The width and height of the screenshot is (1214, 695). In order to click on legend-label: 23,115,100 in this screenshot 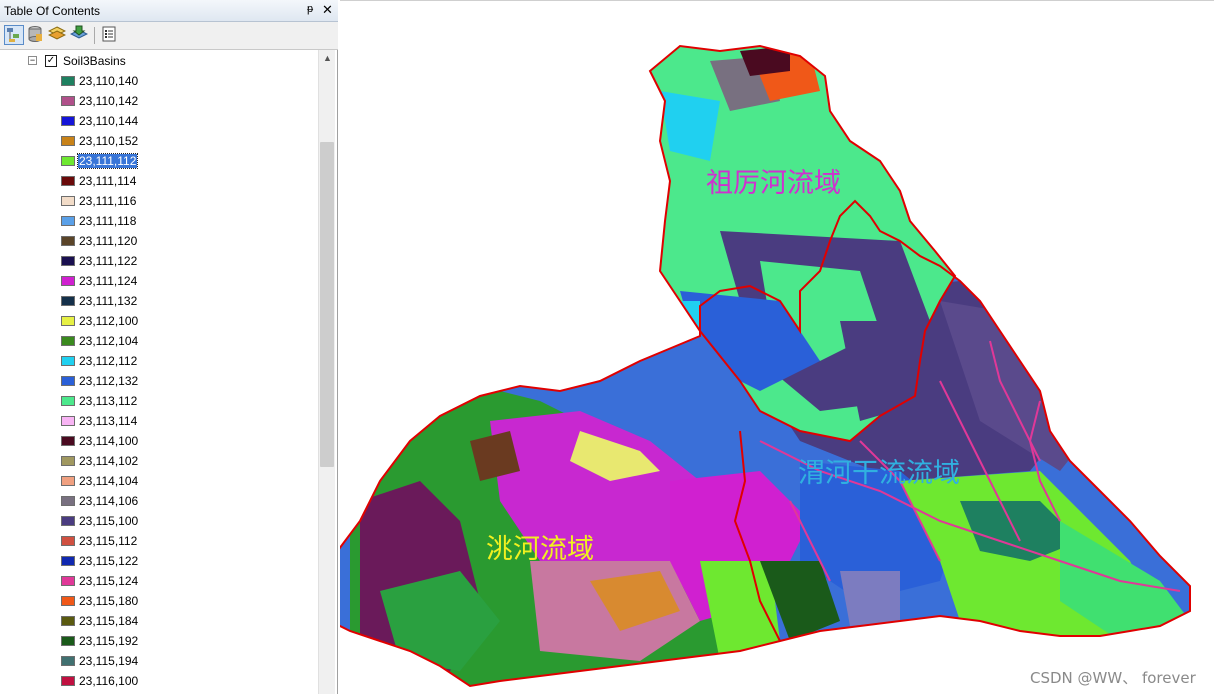, I will do `click(108, 521)`.